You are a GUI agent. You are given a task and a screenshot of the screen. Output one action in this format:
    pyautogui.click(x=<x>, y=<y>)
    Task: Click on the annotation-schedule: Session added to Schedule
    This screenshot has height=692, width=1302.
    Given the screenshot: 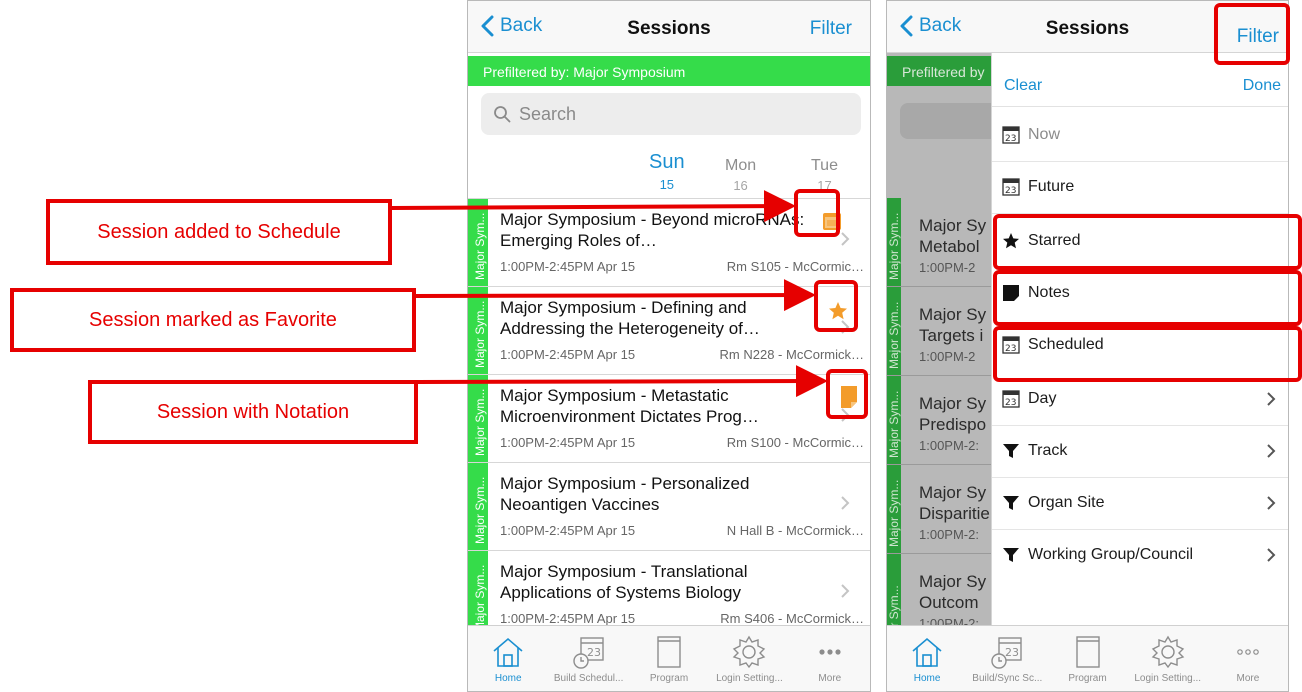 What is the action you would take?
    pyautogui.click(x=219, y=232)
    